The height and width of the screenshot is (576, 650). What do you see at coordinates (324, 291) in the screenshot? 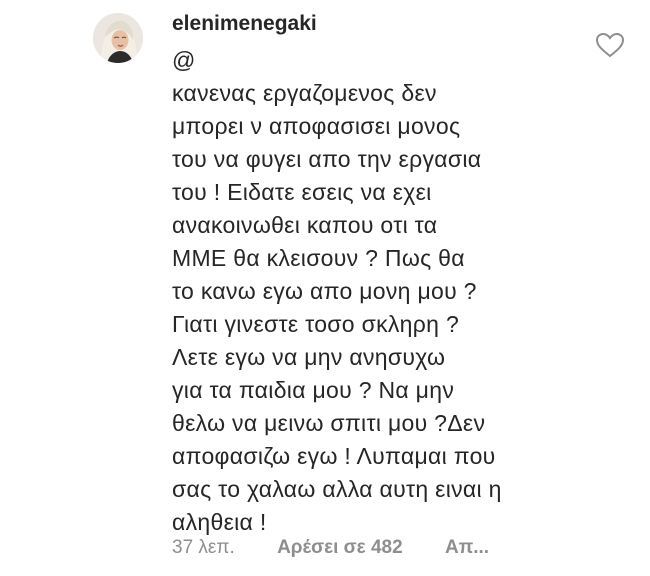
I see `comment-line: το κανω εγω απο μονη μου ?` at bounding box center [324, 291].